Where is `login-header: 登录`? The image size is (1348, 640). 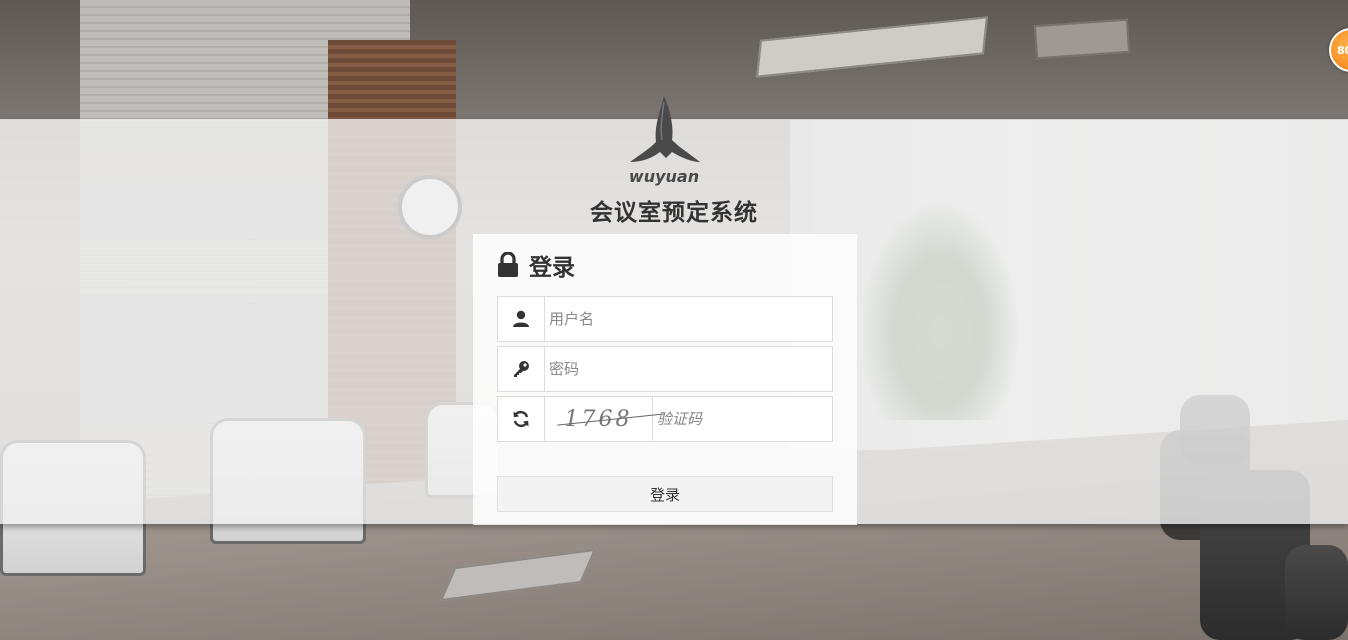 login-header: 登录 is located at coordinates (536, 265).